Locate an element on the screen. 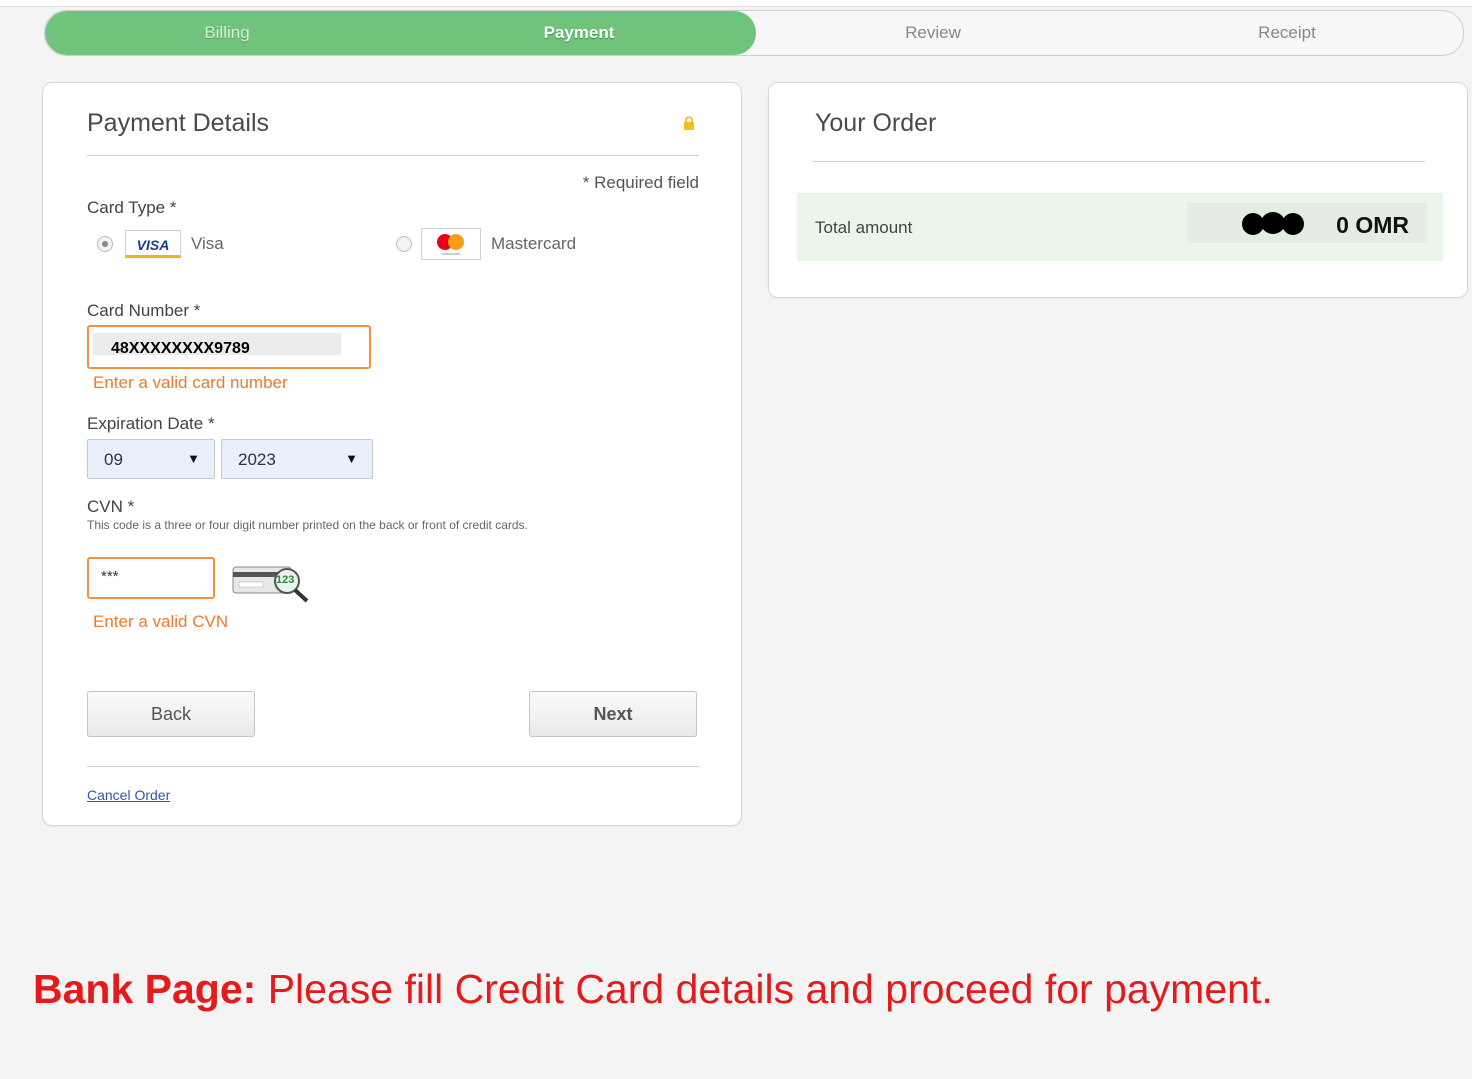 The image size is (1472, 1079). order-divider is located at coordinates (1119, 161).